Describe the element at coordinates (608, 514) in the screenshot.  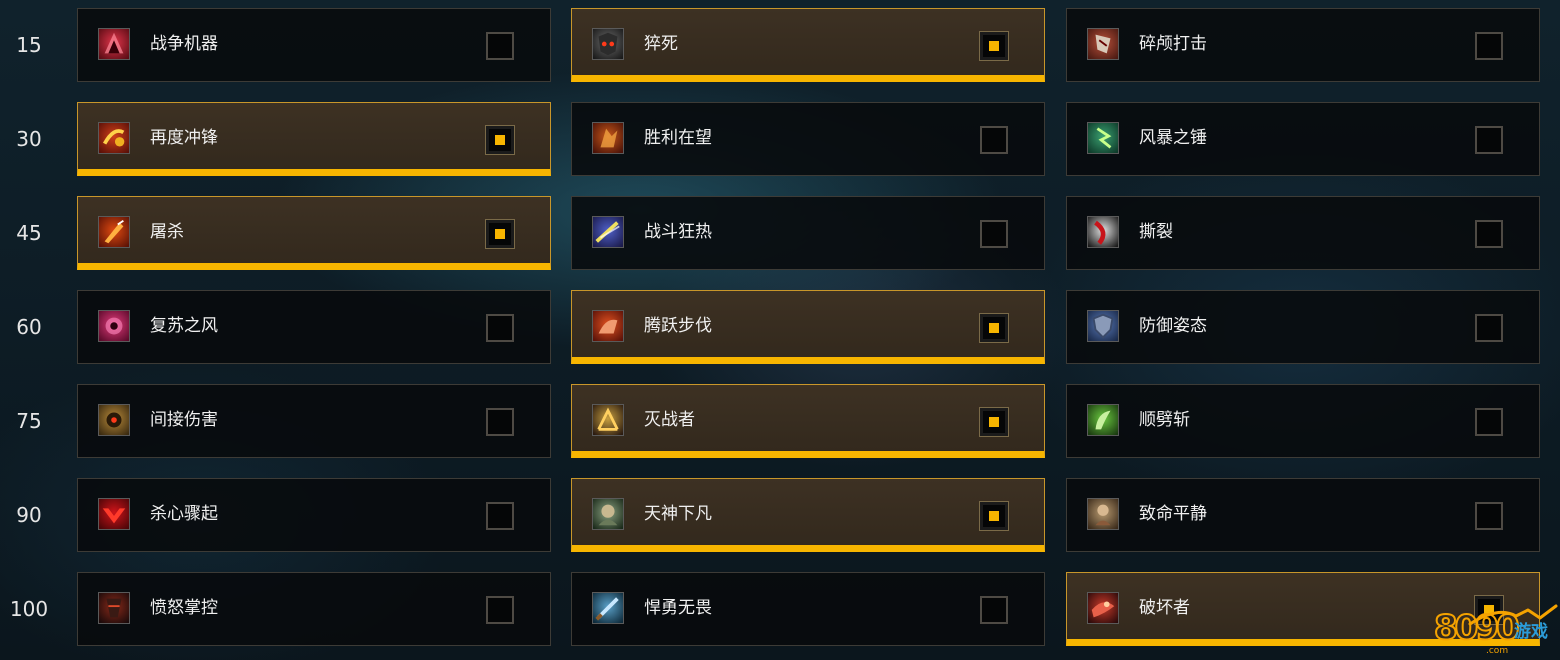
I see `avatar-icon` at that location.